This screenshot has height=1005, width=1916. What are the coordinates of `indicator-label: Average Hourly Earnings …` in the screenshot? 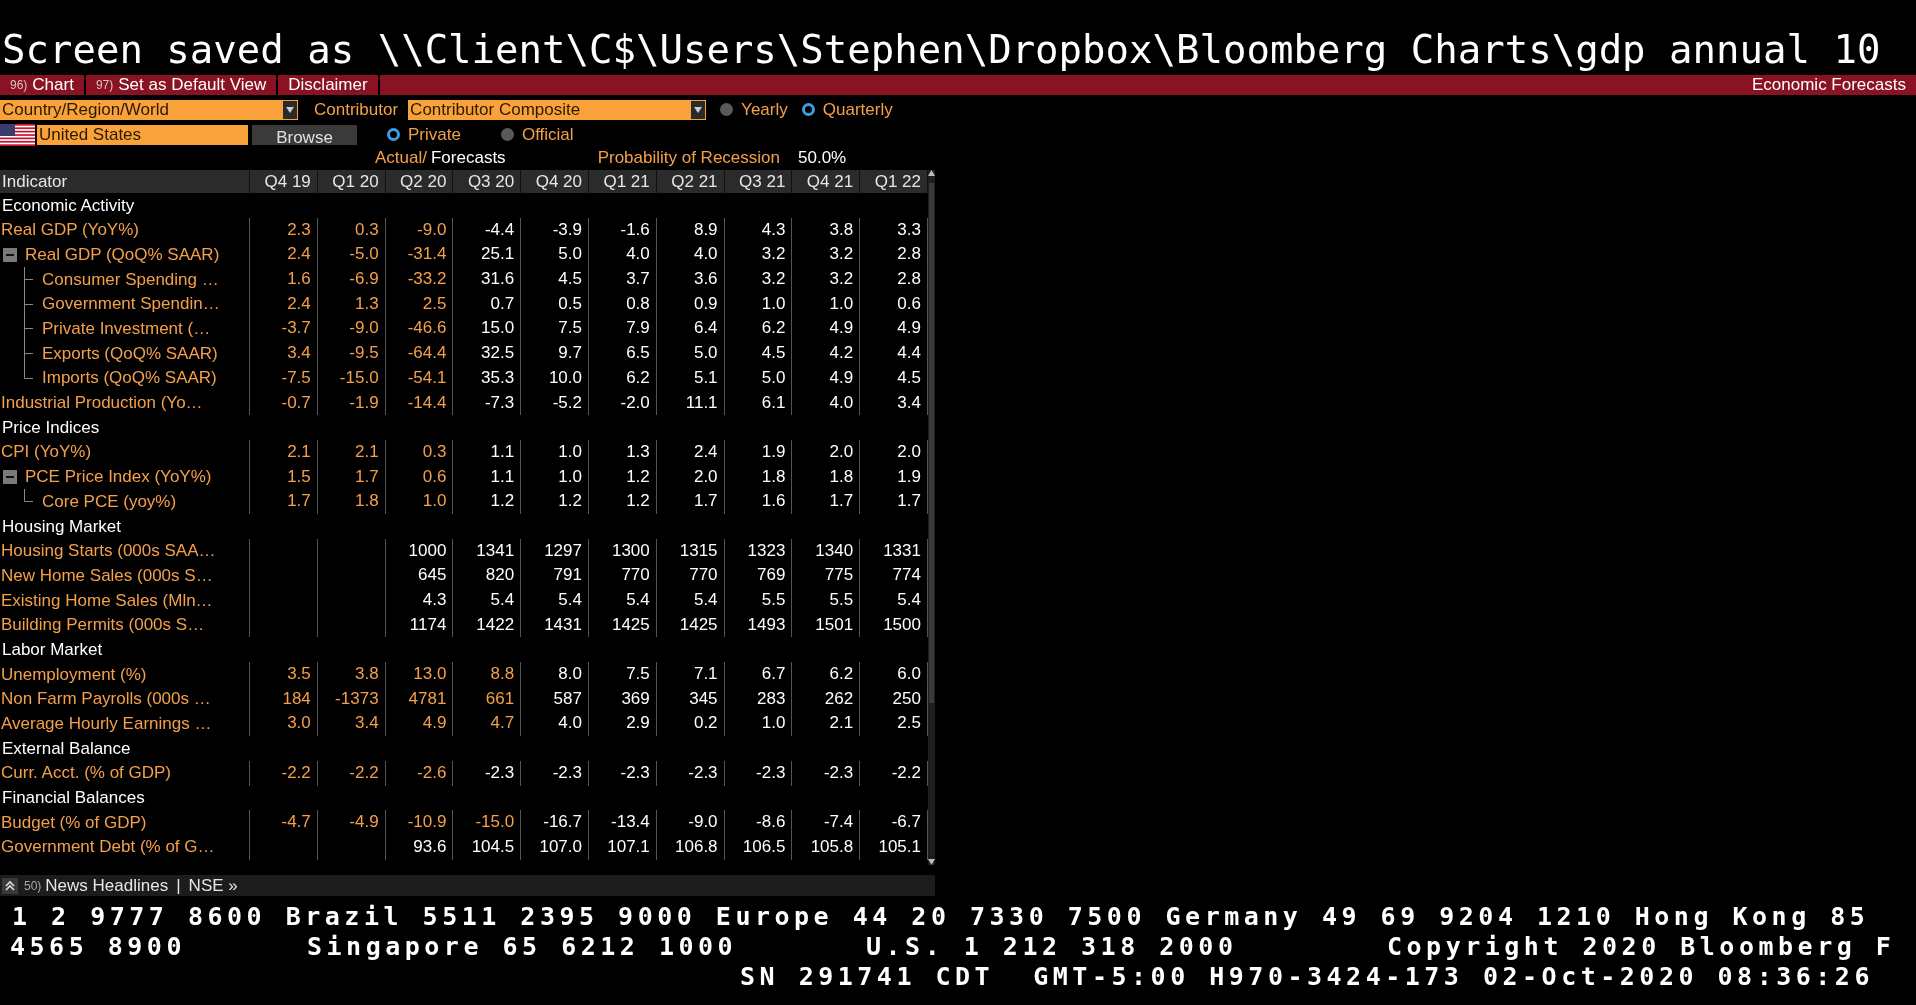 It's located at (106, 724).